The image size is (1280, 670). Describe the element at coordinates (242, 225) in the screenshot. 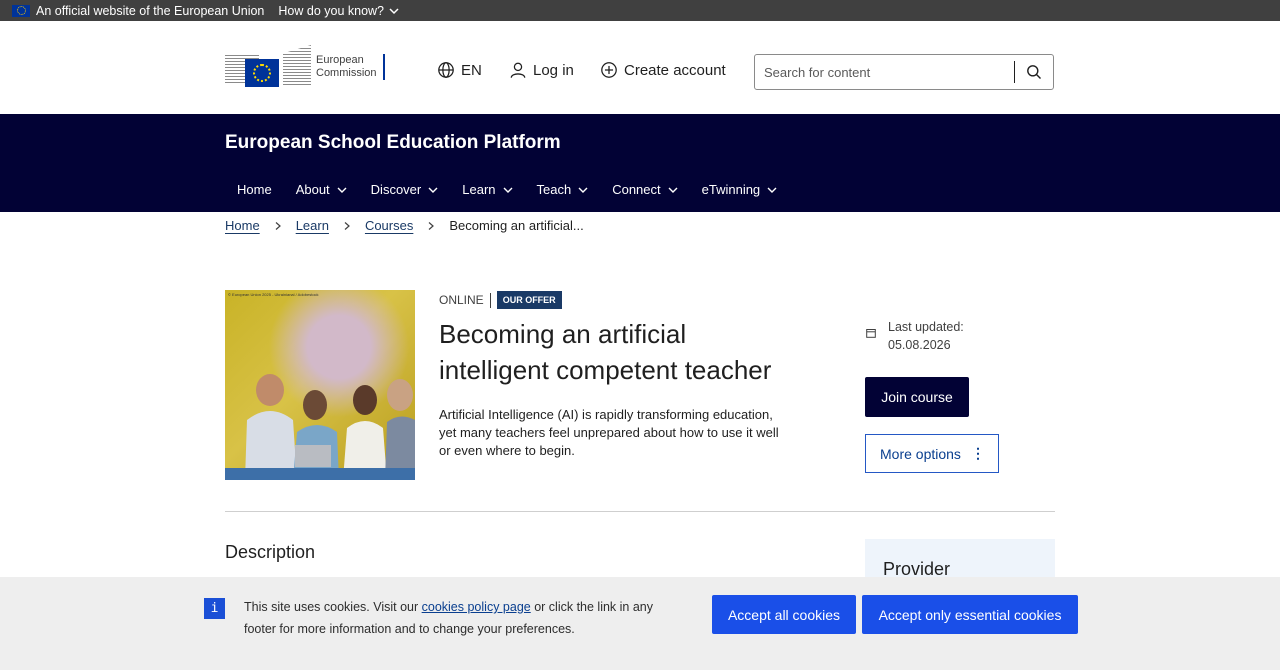

I see `breadcrumb-home: Home` at that location.